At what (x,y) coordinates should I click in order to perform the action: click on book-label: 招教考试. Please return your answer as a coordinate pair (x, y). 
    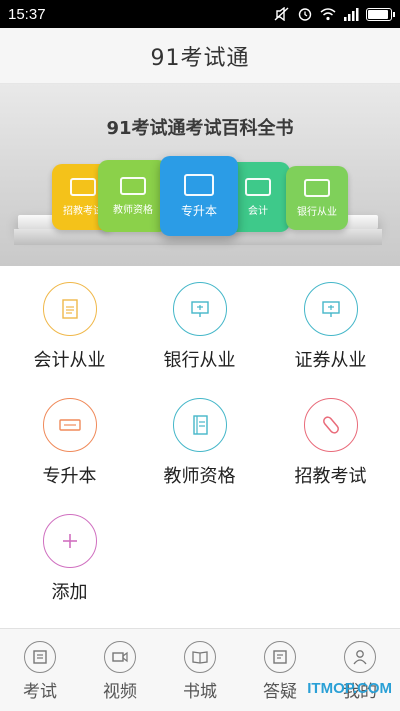
    Looking at the image, I should click on (83, 211).